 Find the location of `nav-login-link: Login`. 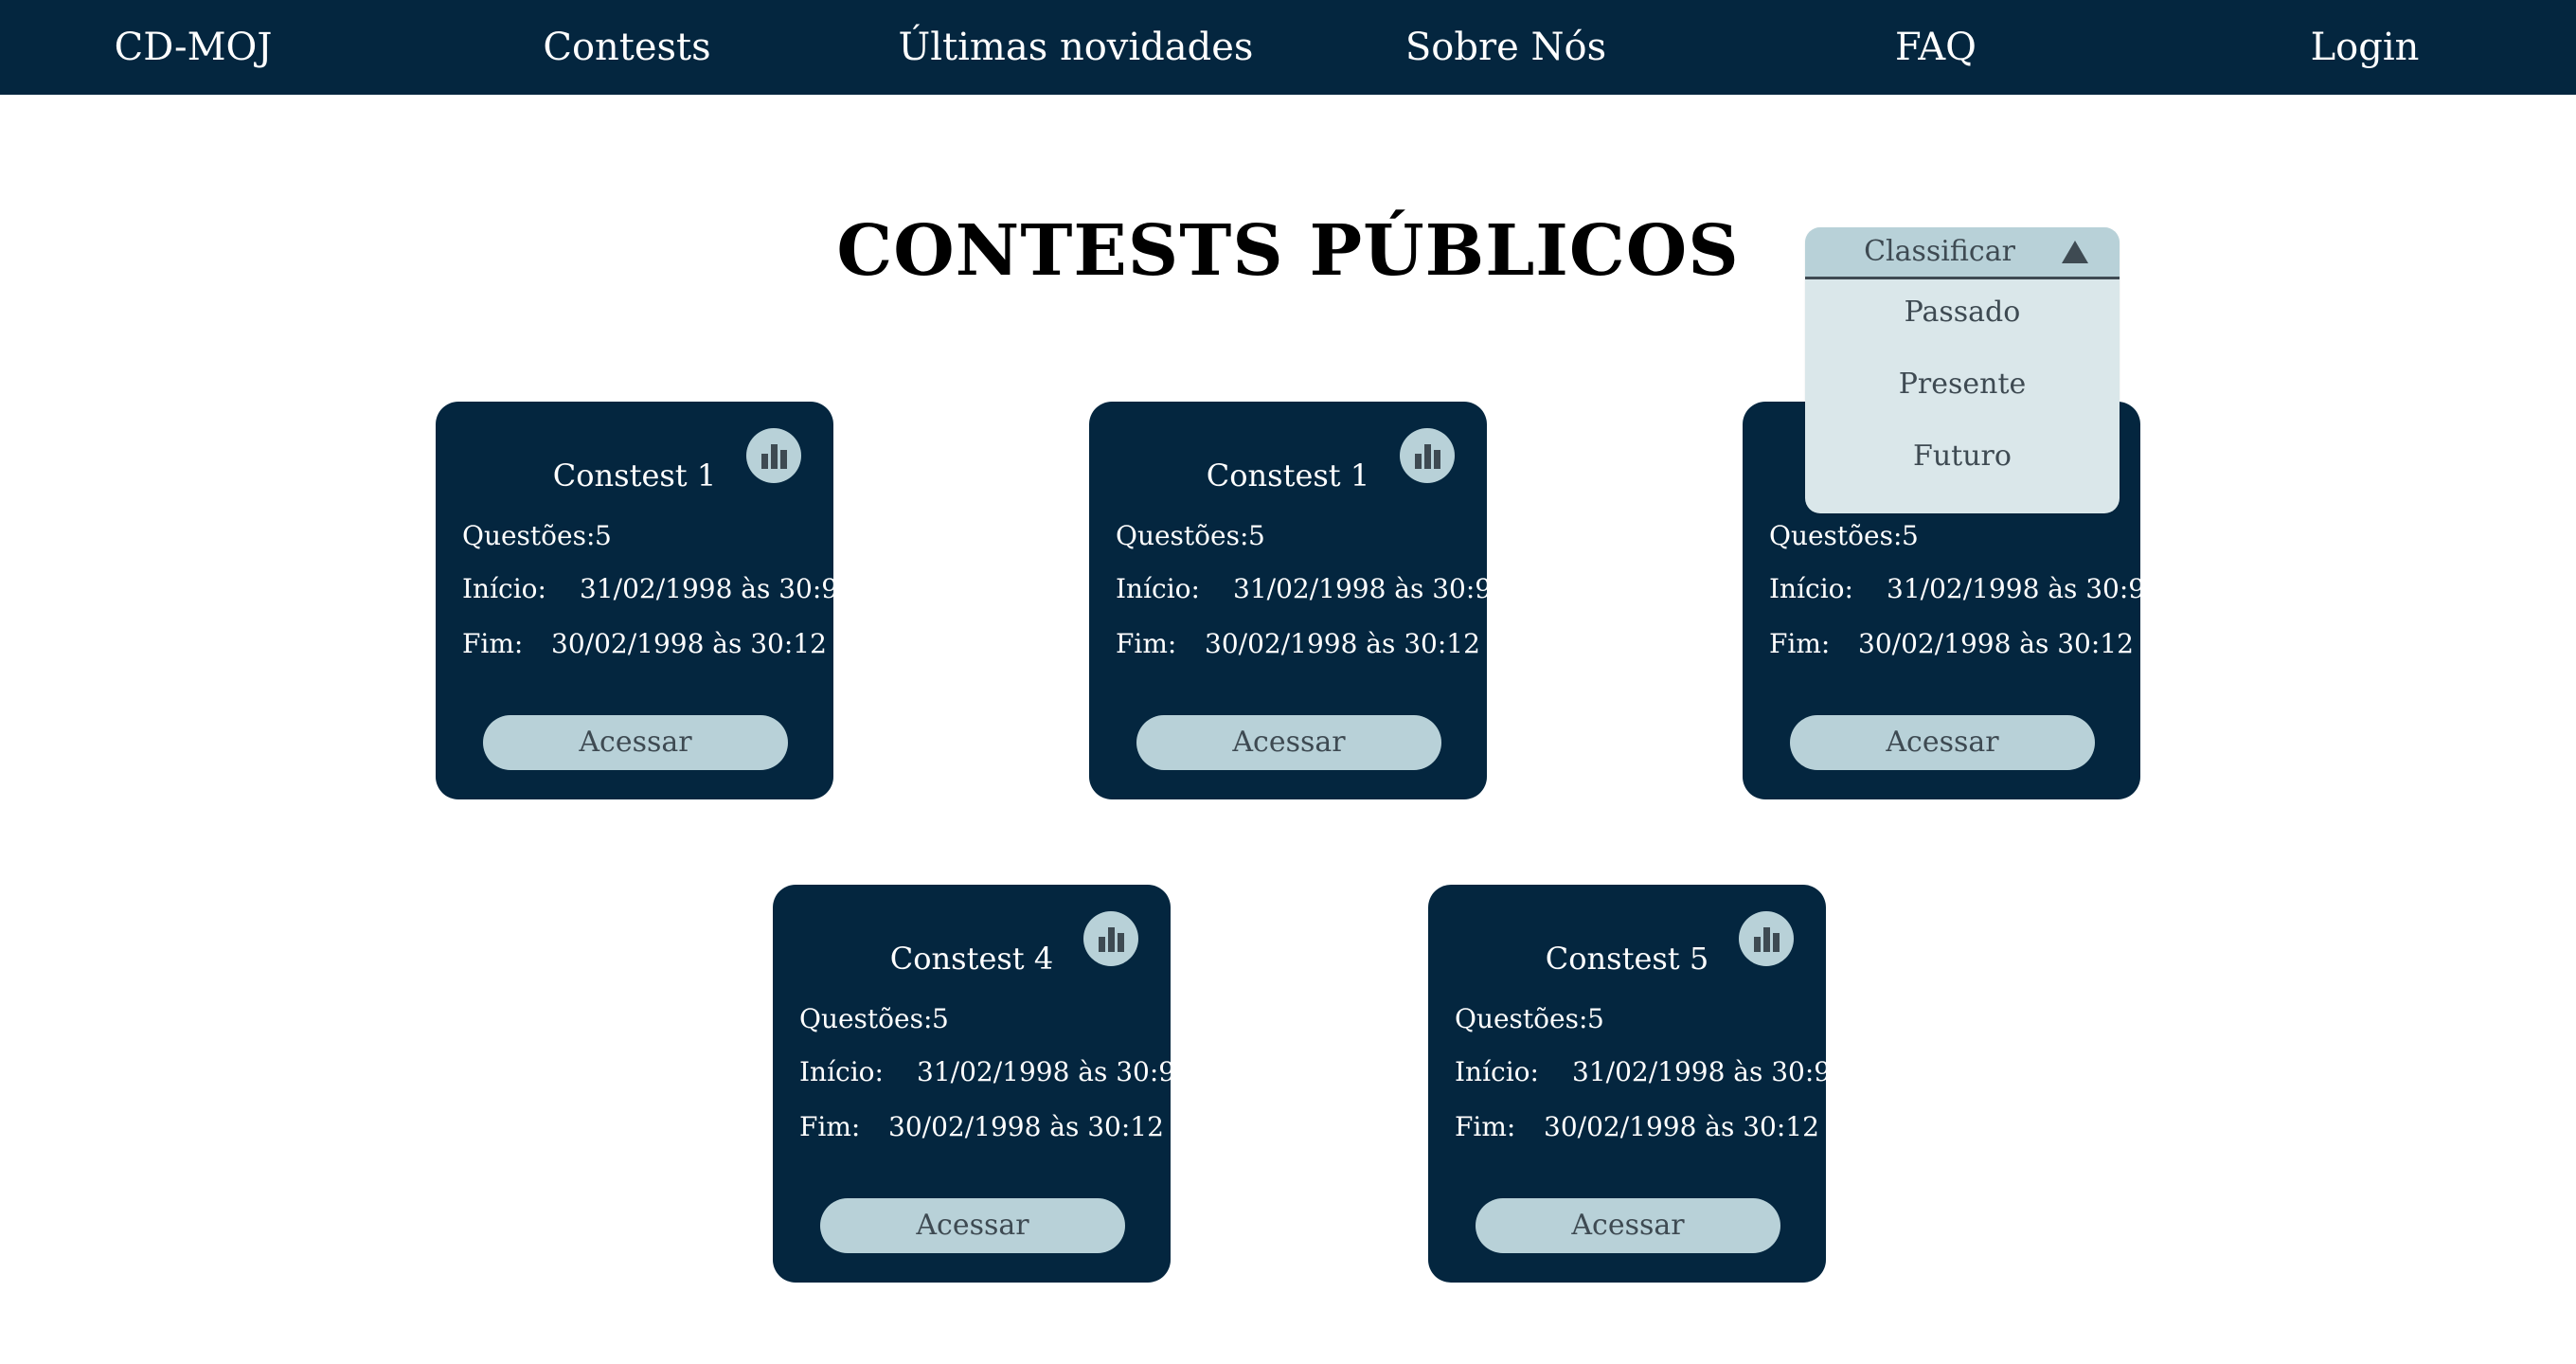

nav-login-link: Login is located at coordinates (2365, 47).